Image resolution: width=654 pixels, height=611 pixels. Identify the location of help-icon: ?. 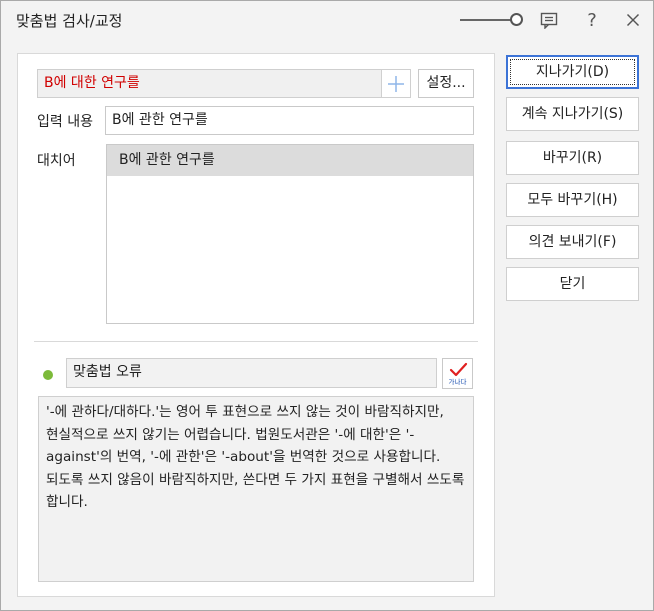
(592, 20).